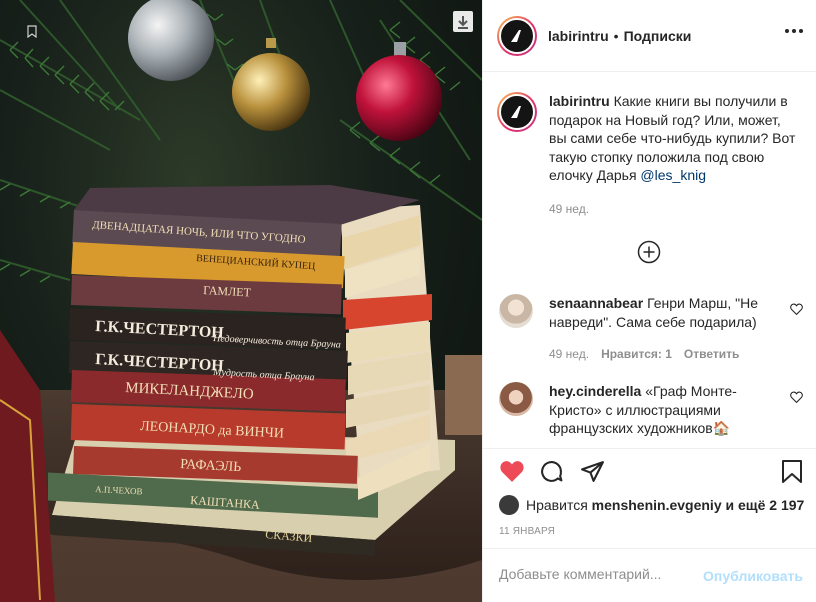  I want to click on liker-username: menshenin.evgeniy, so click(657, 505).